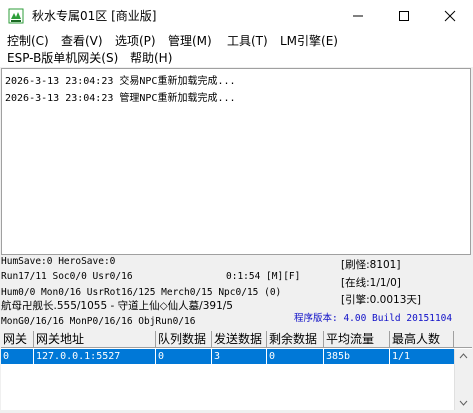 The image size is (473, 413). Describe the element at coordinates (95, 339) in the screenshot. I see `column-header: 网关地址` at that location.